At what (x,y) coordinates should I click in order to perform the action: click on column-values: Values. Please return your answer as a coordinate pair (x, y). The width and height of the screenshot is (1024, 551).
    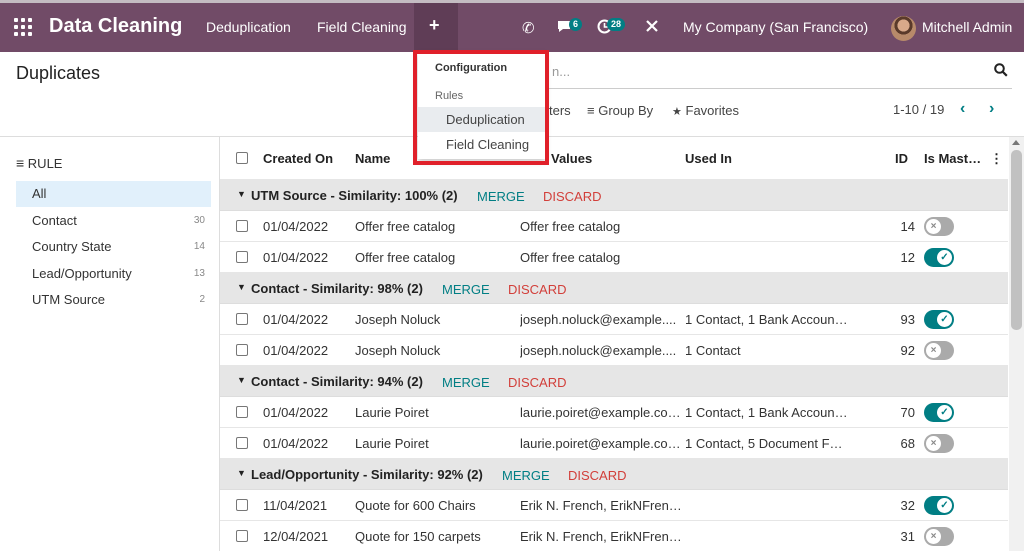
    Looking at the image, I should click on (571, 158).